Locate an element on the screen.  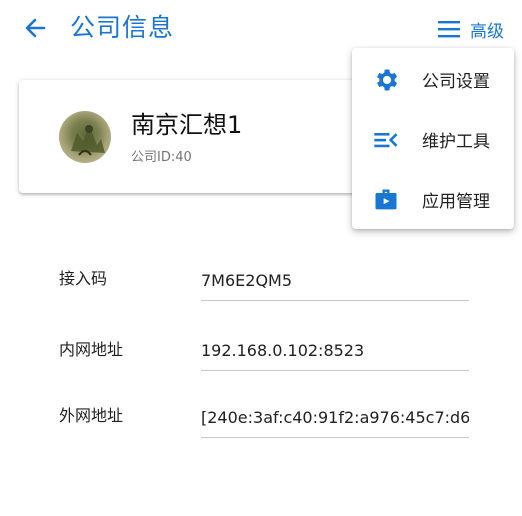
list-collapse-icon is located at coordinates (386, 140).